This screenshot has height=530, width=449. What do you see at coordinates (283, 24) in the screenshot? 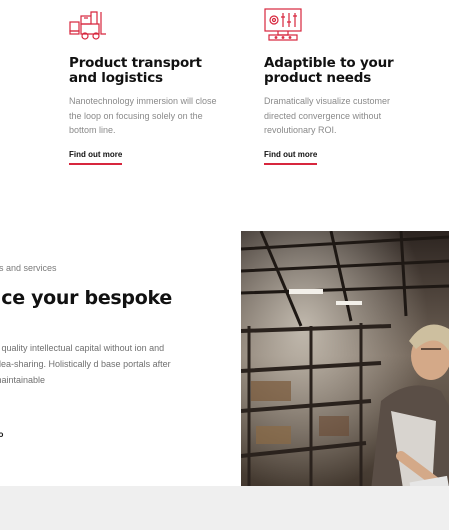
I see `control-panel-icon` at bounding box center [283, 24].